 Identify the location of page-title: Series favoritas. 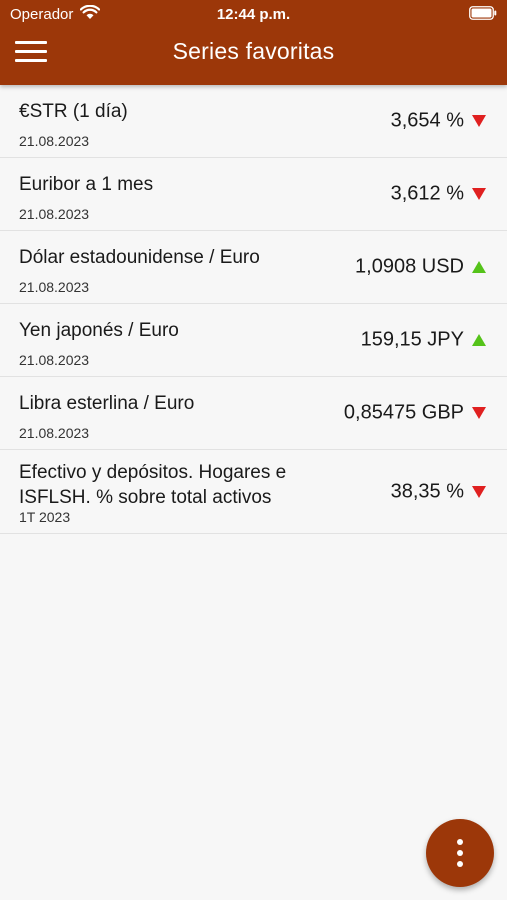
(253, 51).